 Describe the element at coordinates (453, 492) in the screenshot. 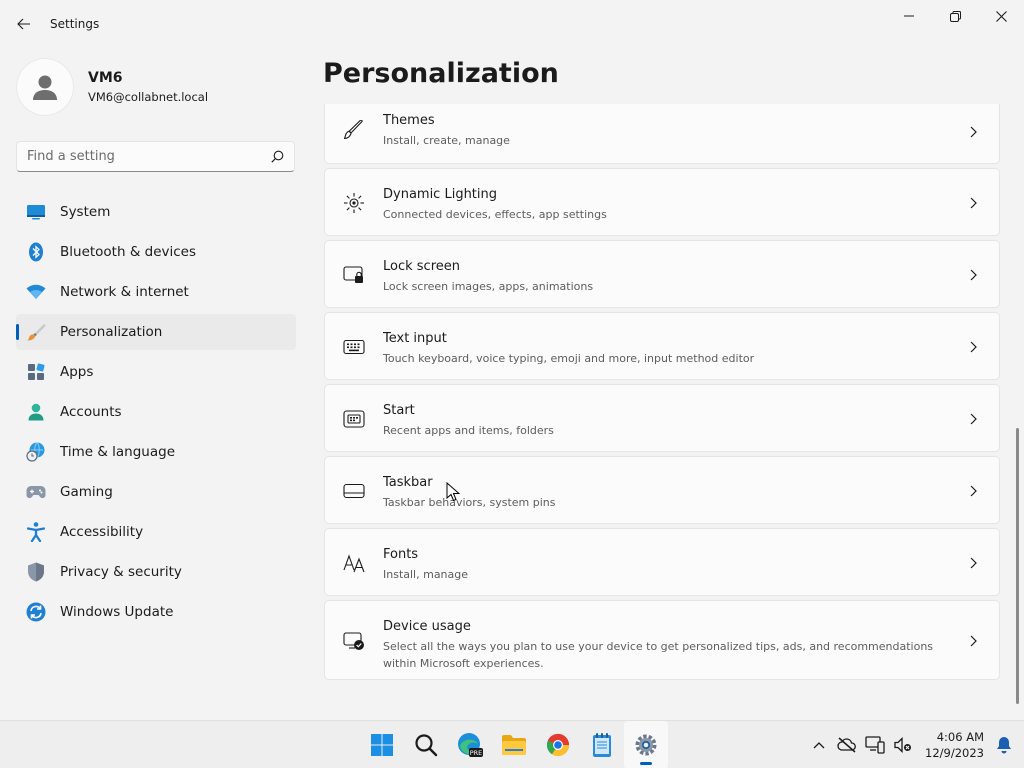

I see `mouse-cursor-icon` at that location.